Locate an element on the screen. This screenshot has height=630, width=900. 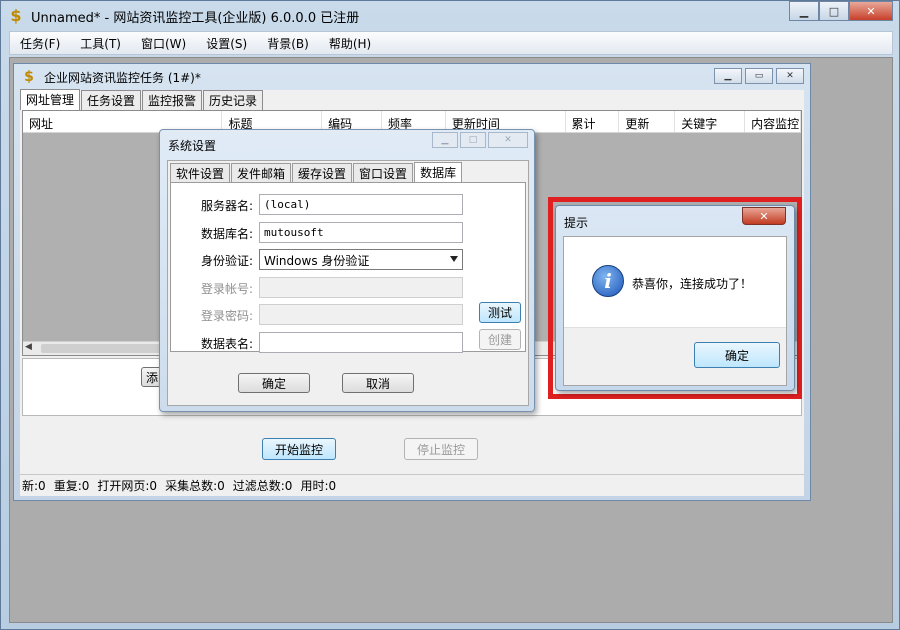
column-header-updated: 更新 is located at coordinates (647, 121).